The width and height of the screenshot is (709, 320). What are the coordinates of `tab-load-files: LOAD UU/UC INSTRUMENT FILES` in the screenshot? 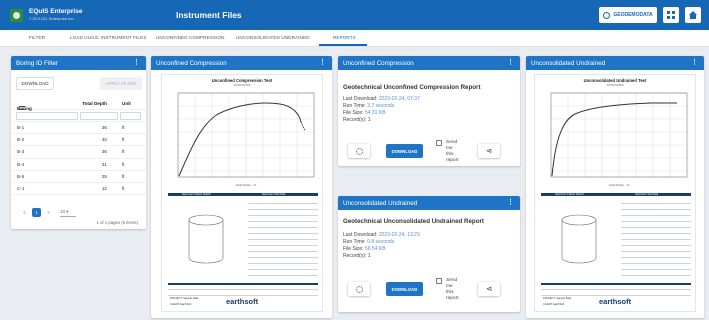 It's located at (108, 37).